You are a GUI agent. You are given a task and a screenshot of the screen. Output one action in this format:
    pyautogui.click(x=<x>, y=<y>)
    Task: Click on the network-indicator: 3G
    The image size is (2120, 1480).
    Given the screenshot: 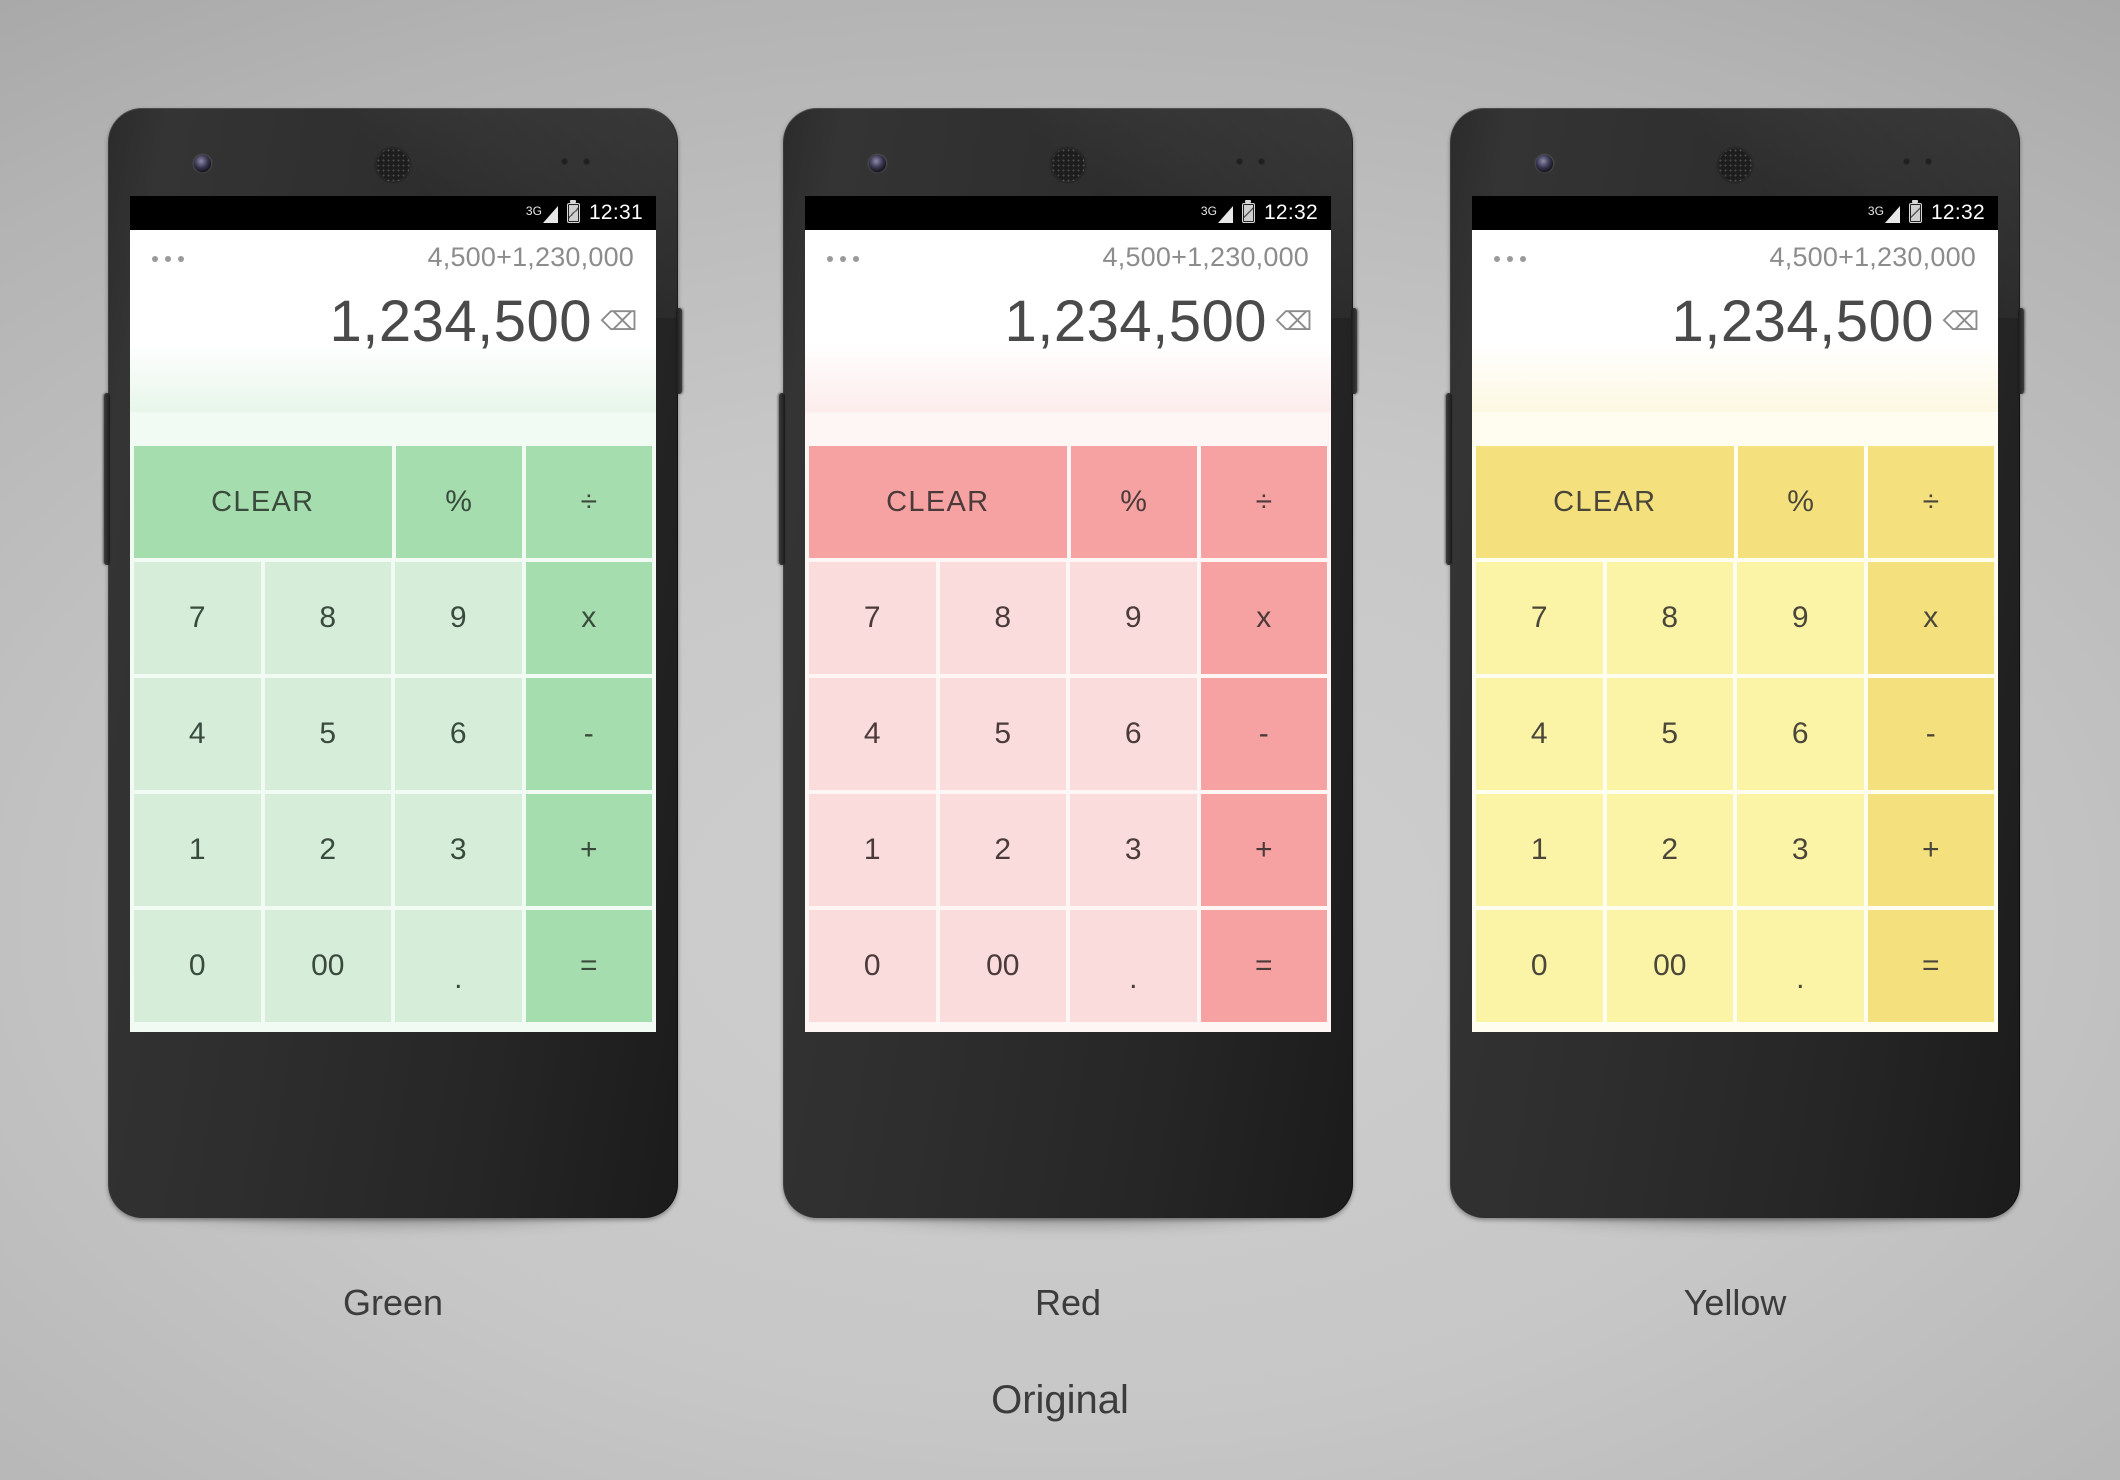 What is the action you would take?
    pyautogui.click(x=542, y=213)
    